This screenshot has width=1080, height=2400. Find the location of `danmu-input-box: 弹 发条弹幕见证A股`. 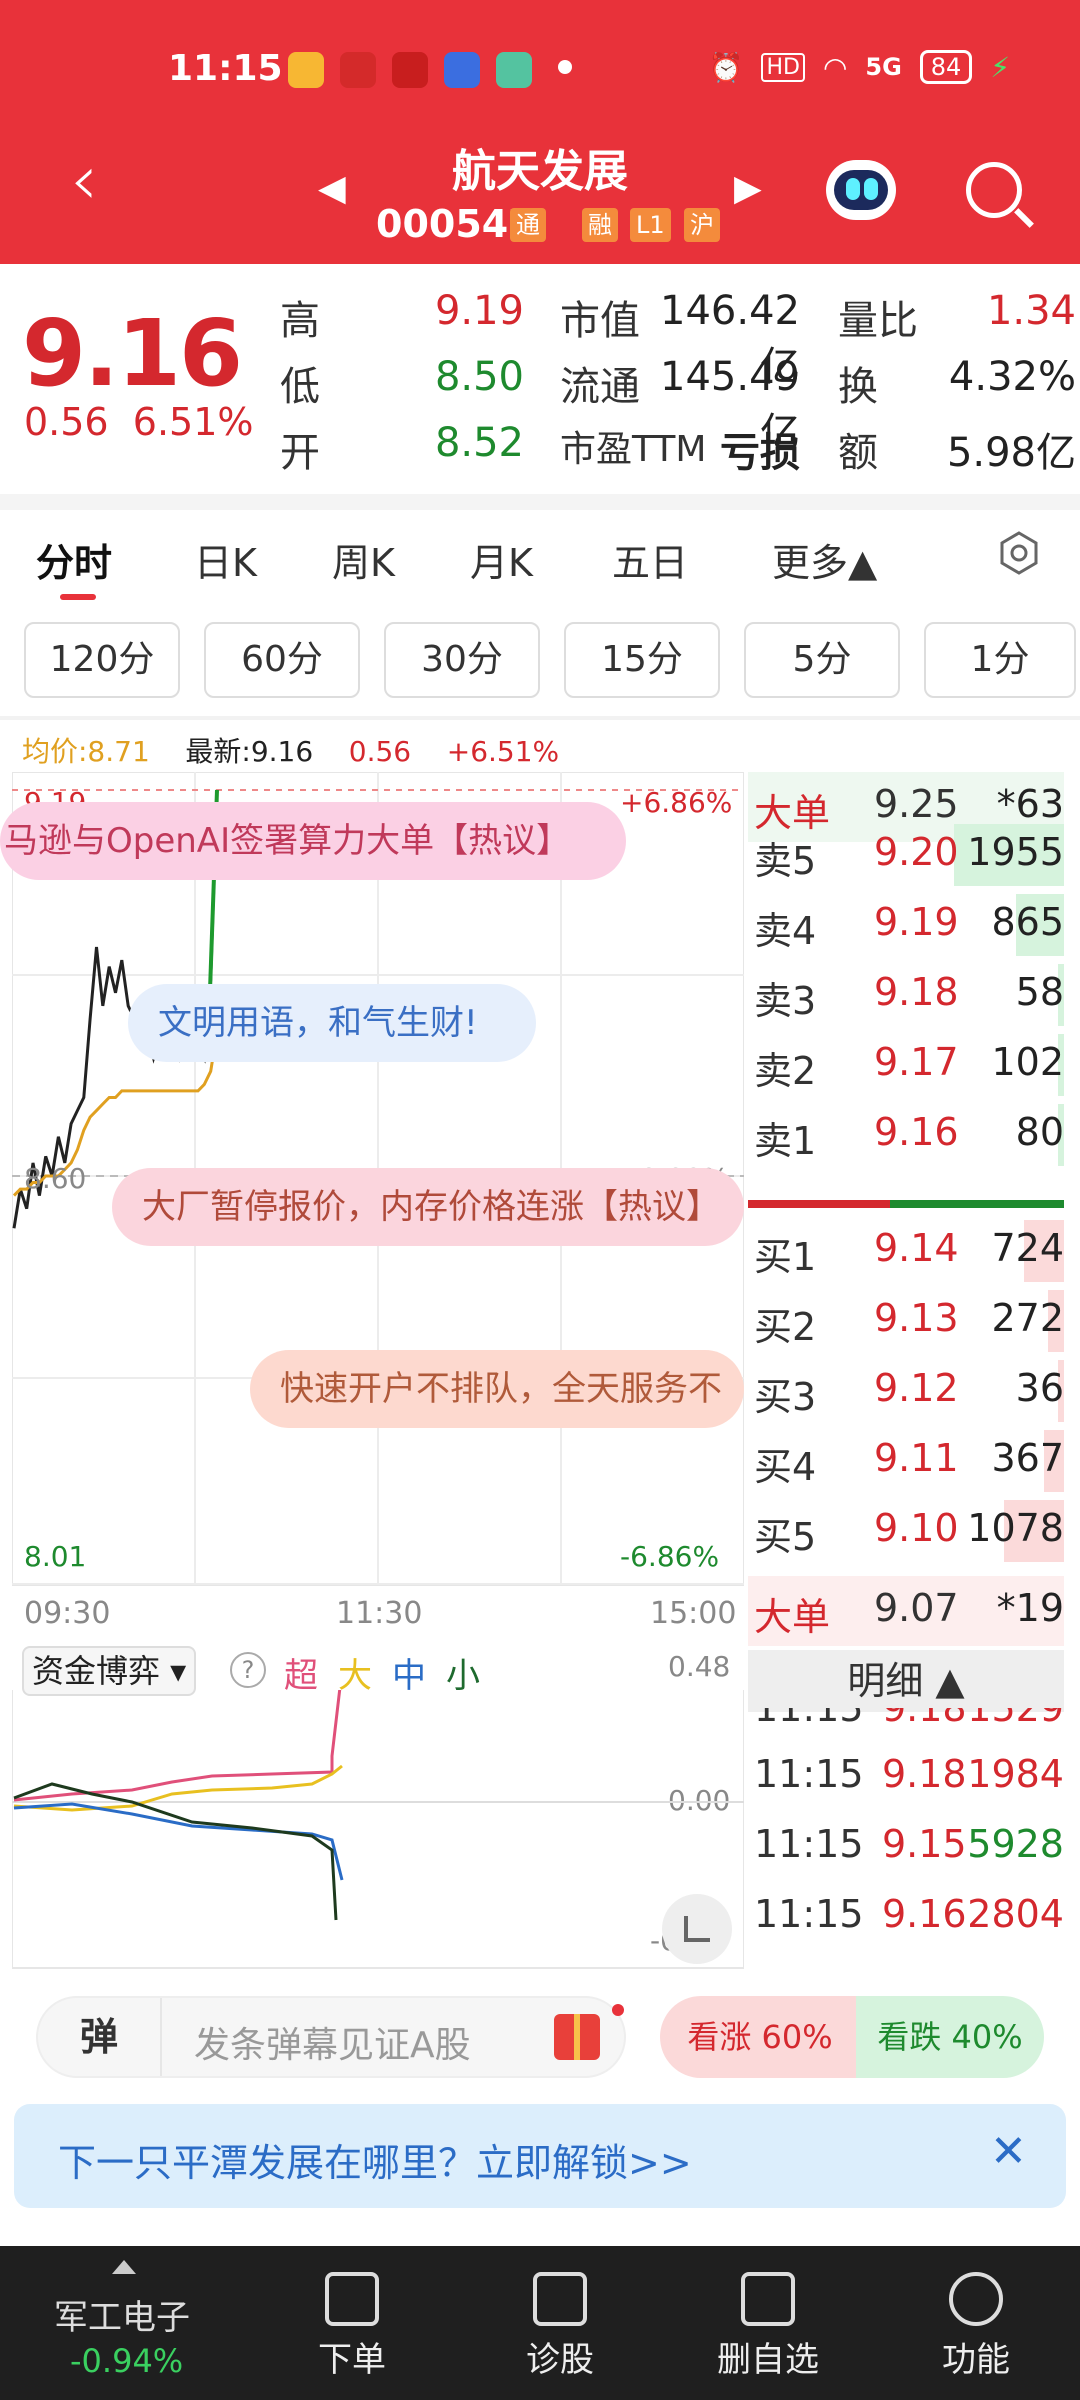

danmu-input-box: 弹 发条弹幕见证A股 is located at coordinates (331, 2037).